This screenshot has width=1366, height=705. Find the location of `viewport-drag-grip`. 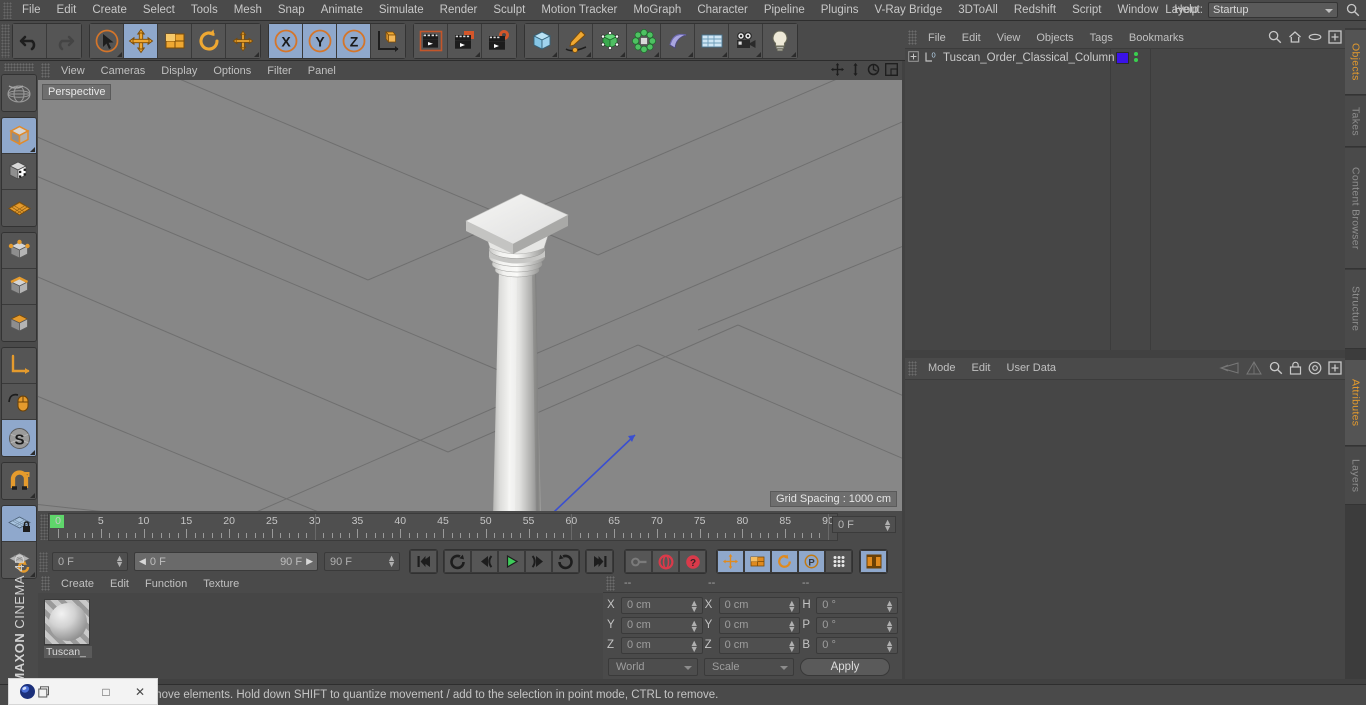

viewport-drag-grip is located at coordinates (45, 70).